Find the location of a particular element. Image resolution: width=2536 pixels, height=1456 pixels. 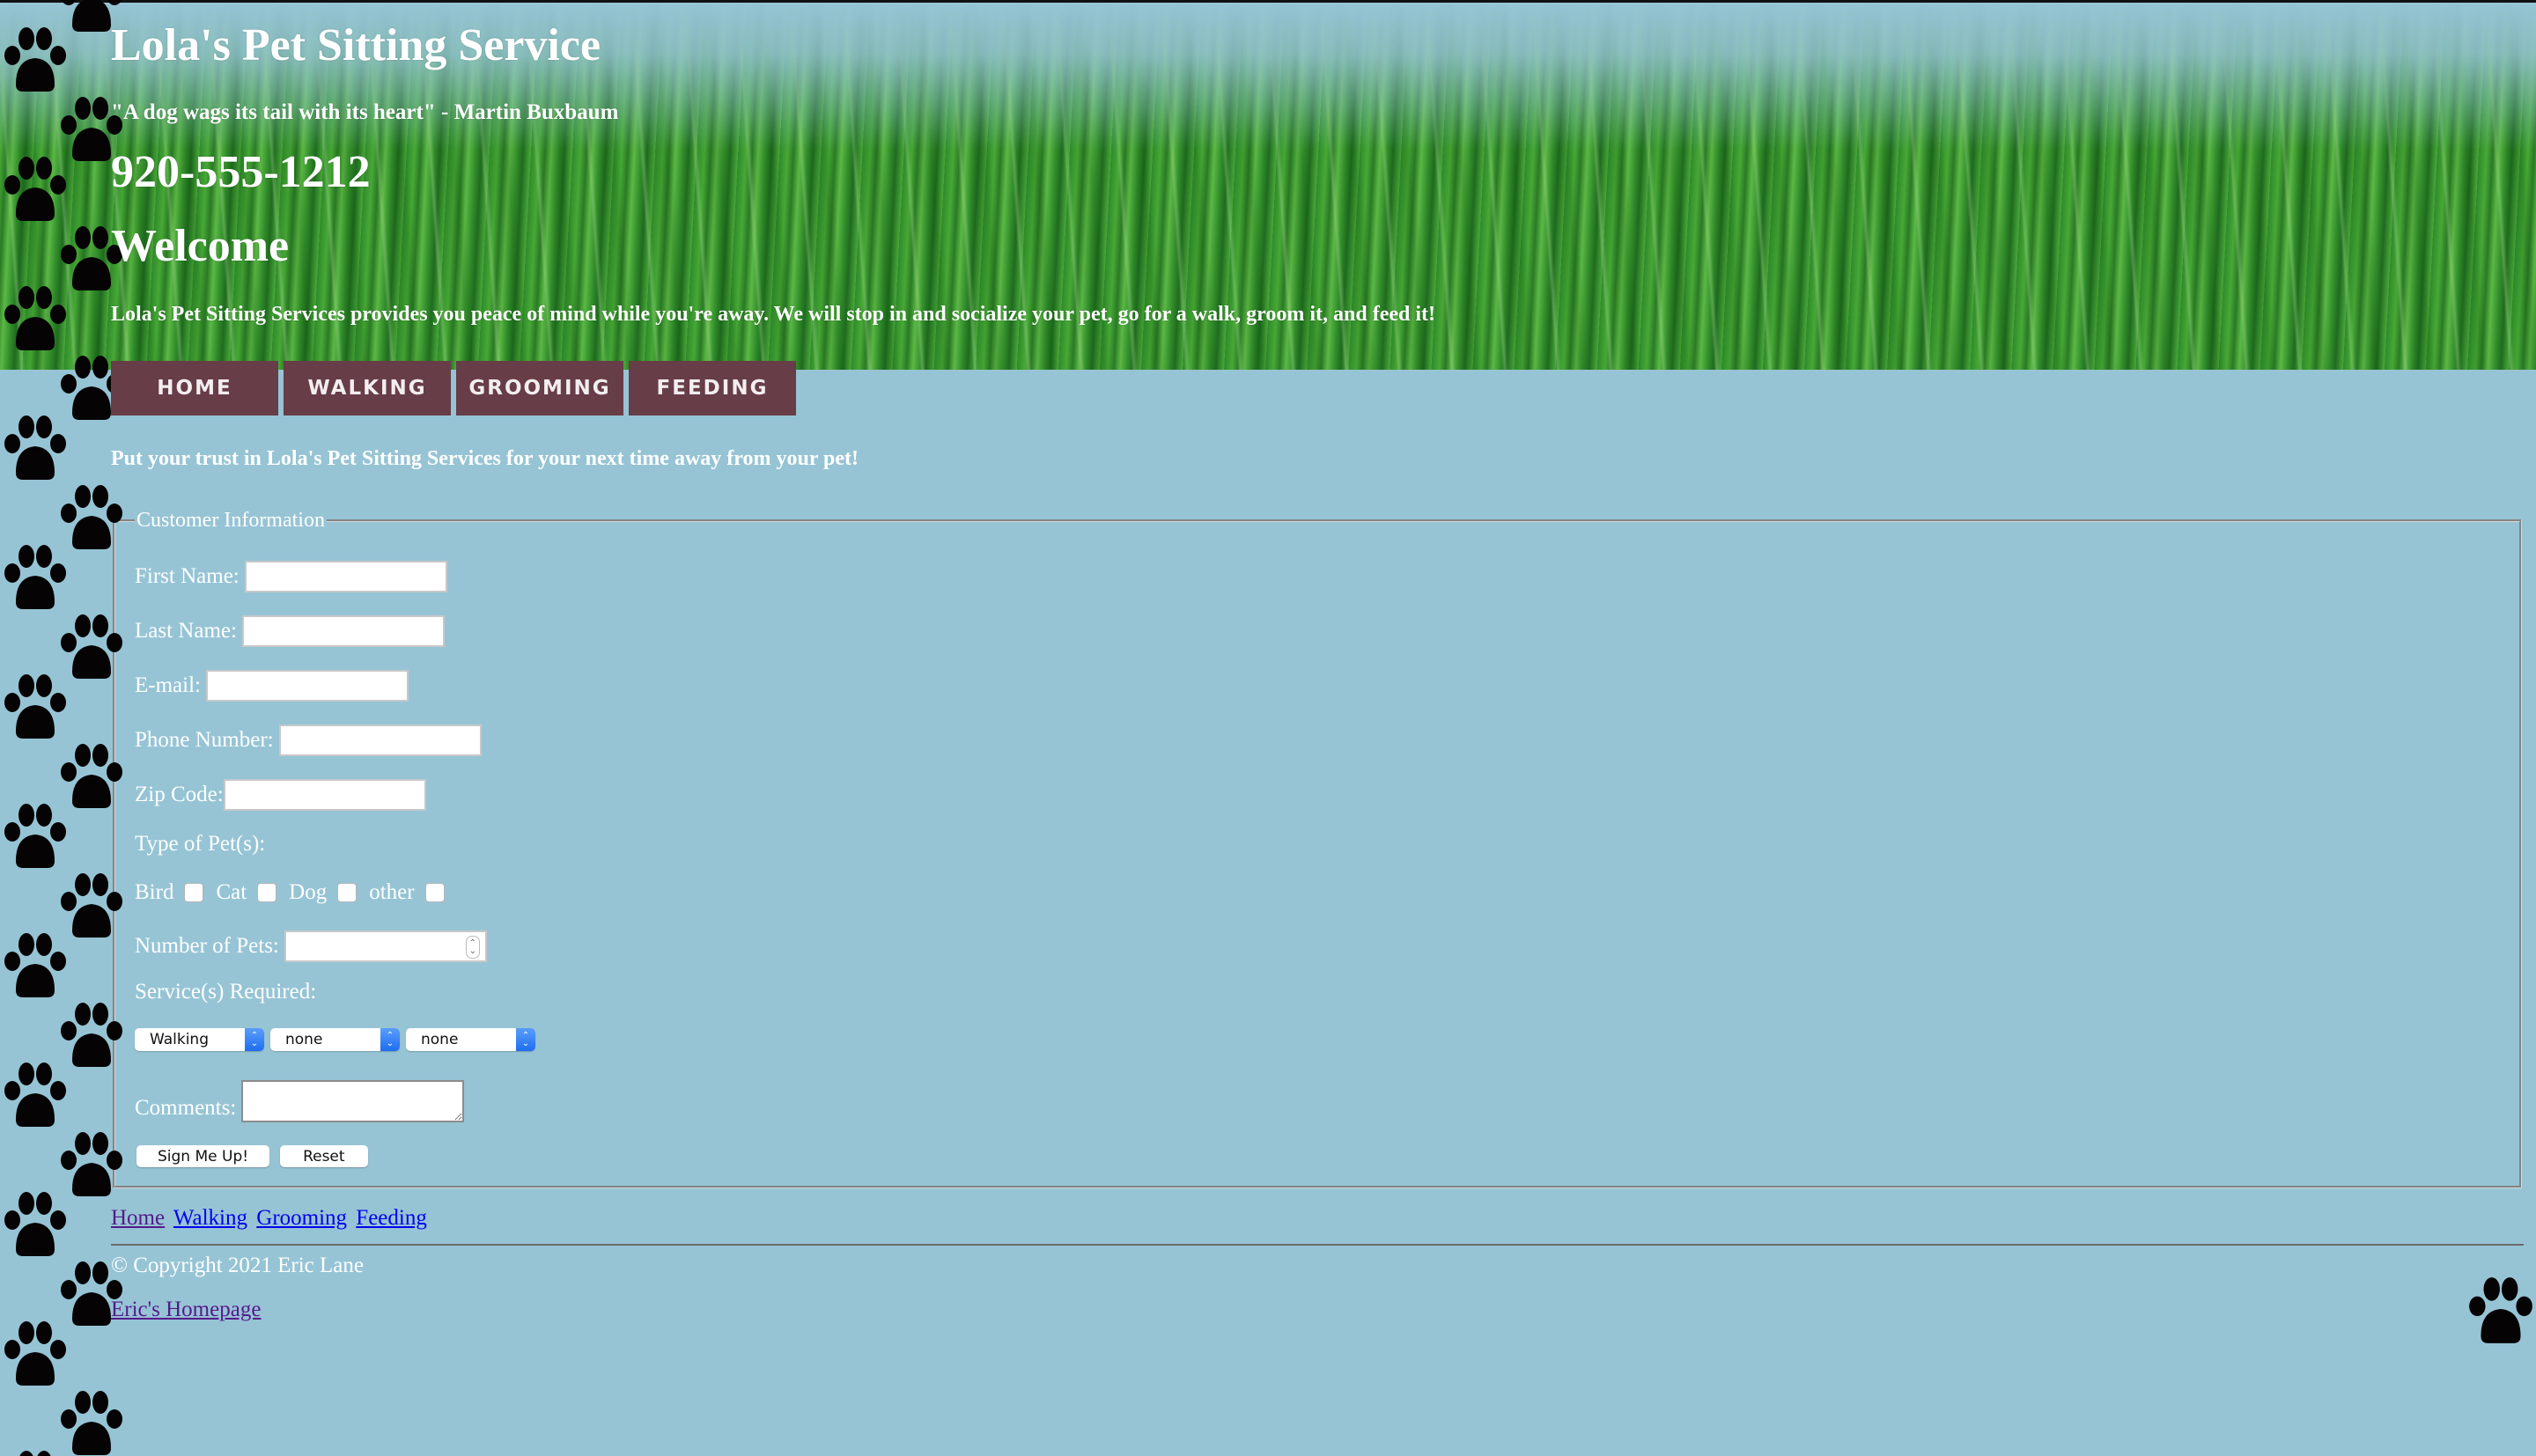

footer-divider is located at coordinates (1317, 1245).